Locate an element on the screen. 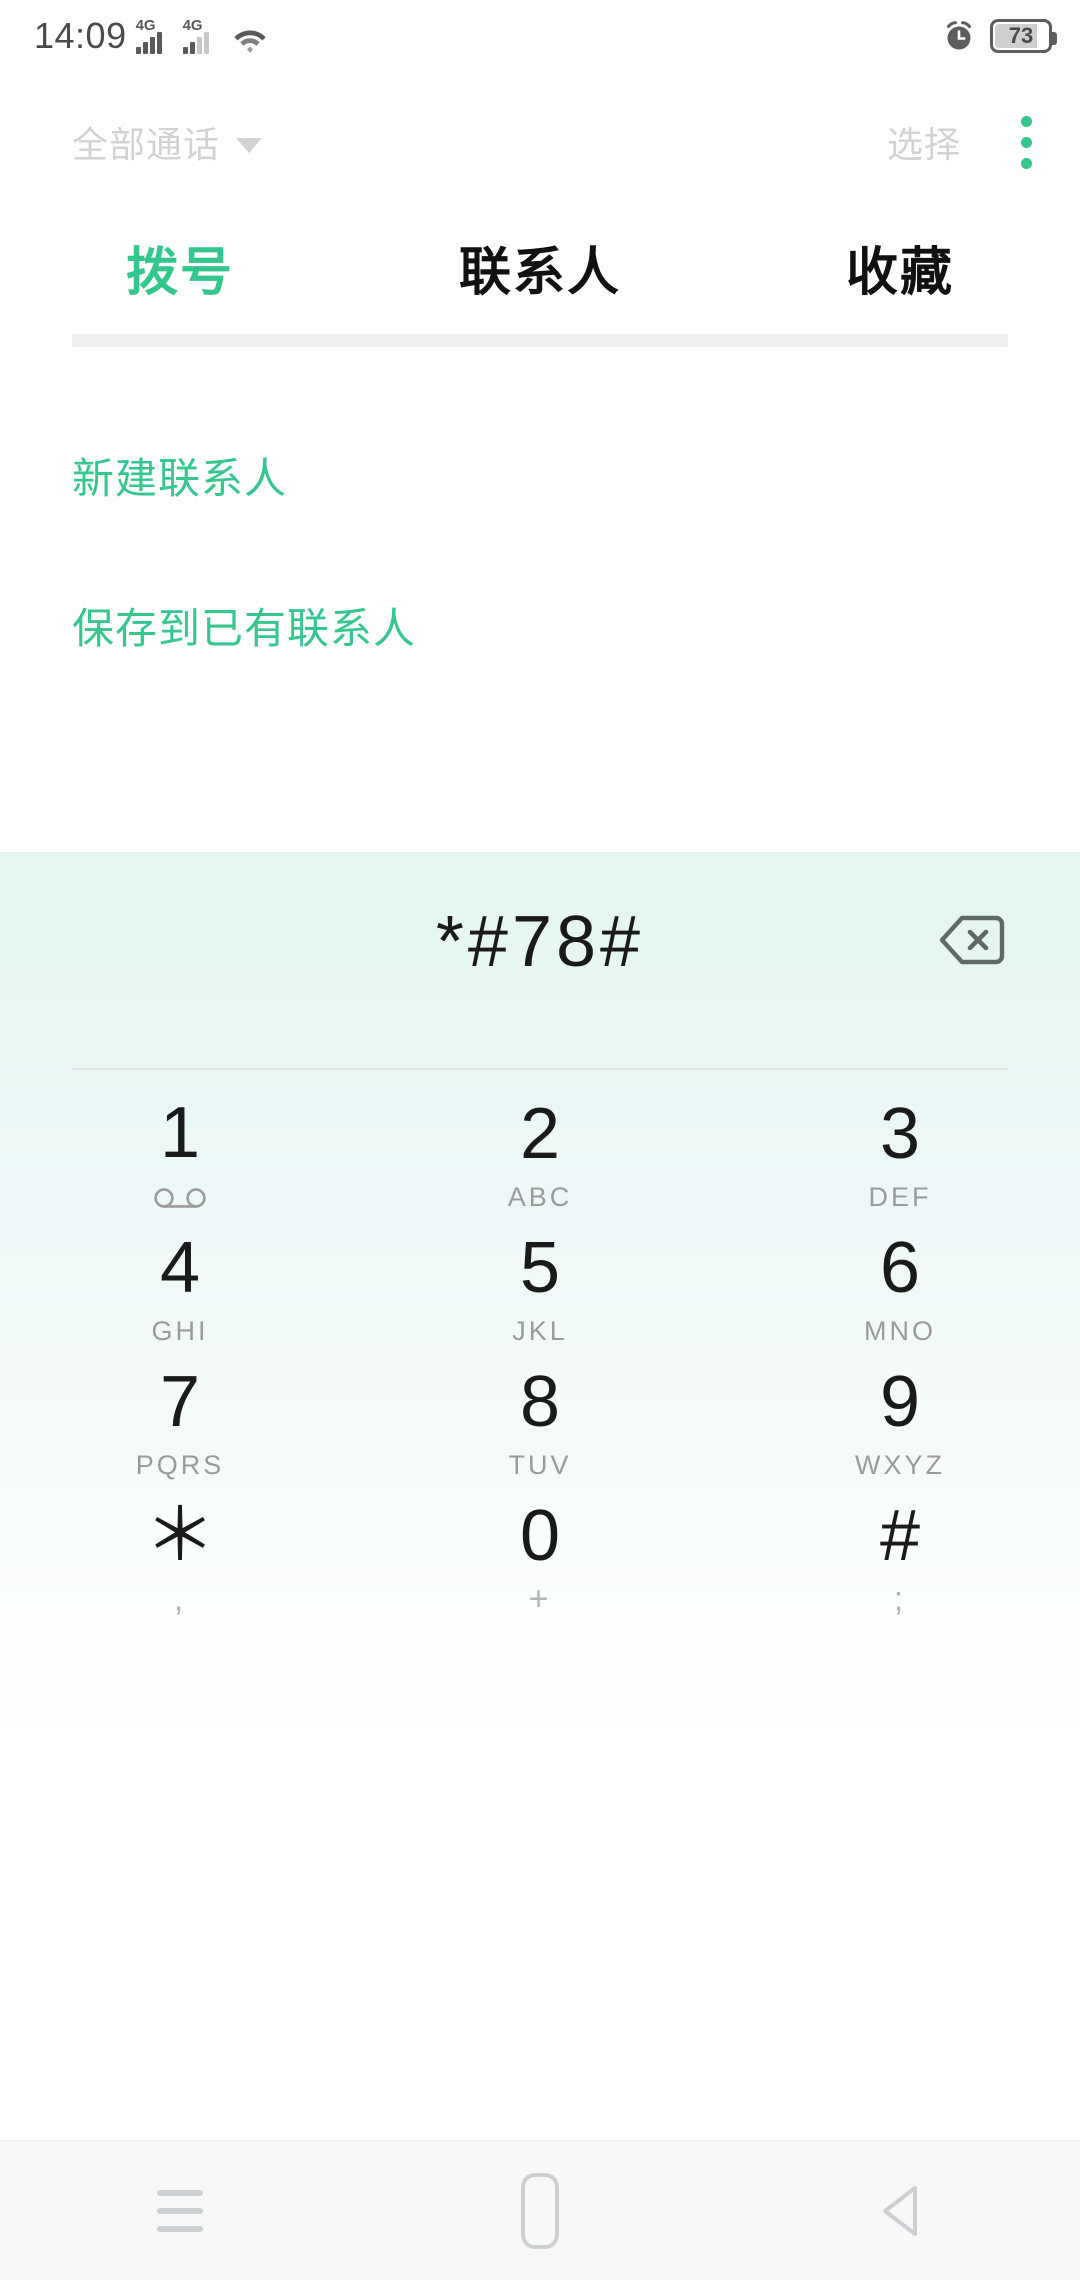 The image size is (1080, 2280). key-7: 7 PQRS is located at coordinates (180, 1423).